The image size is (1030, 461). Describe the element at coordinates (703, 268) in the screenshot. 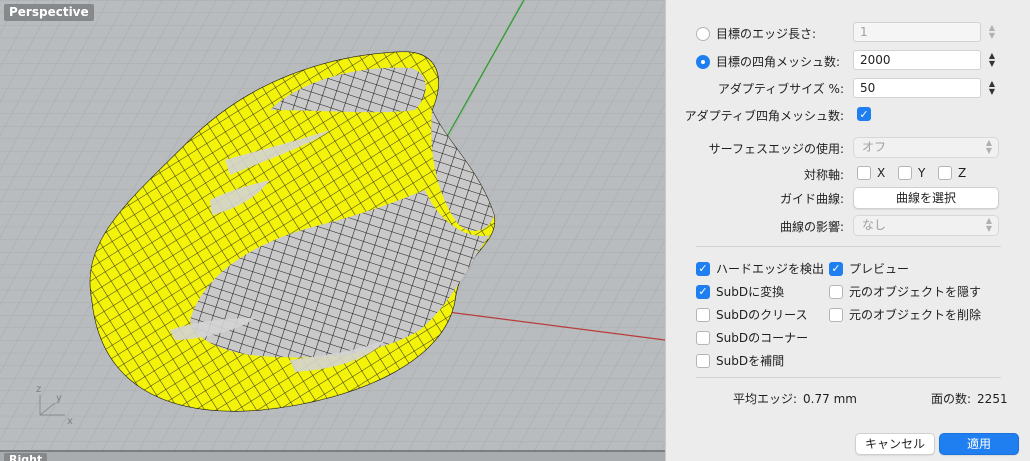

I see `detect-hard-edges-checkbox` at that location.